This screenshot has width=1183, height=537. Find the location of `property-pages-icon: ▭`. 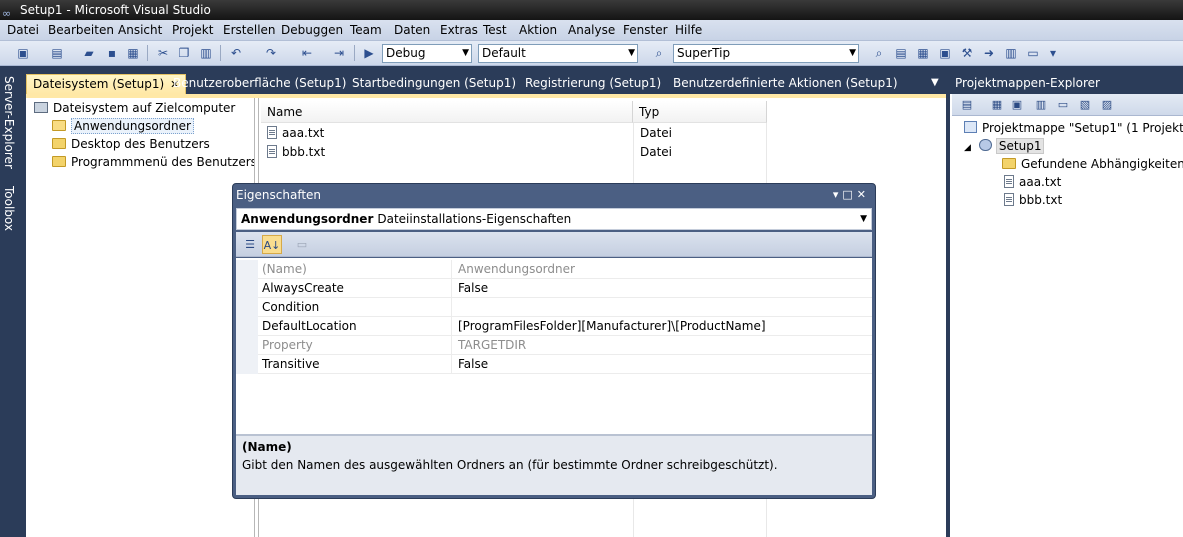

property-pages-icon: ▭ is located at coordinates (302, 244).